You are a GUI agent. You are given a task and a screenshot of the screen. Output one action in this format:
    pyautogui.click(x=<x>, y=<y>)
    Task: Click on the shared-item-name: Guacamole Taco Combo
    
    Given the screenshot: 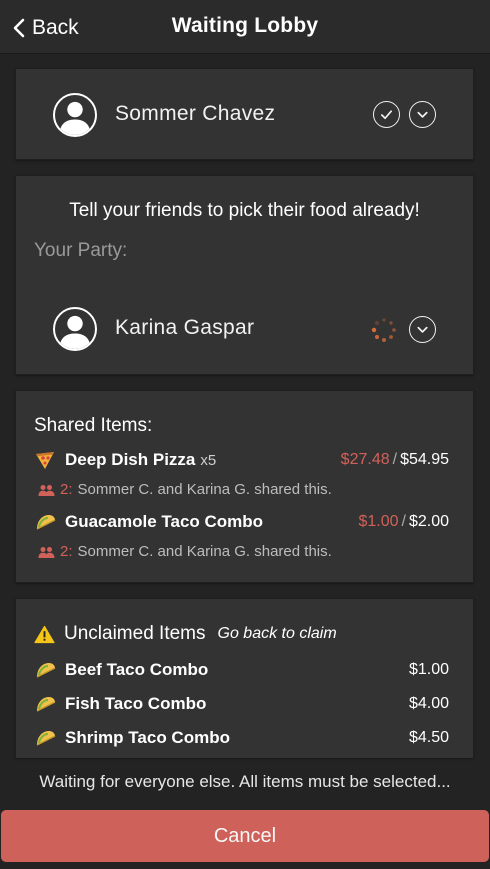 What is the action you would take?
    pyautogui.click(x=164, y=521)
    